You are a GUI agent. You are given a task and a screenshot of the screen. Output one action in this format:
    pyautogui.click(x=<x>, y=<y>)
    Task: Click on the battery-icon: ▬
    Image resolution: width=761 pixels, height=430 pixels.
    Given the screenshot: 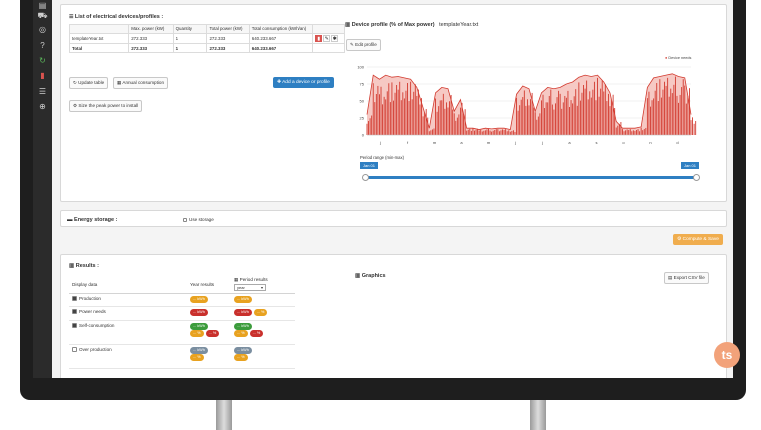 What is the action you would take?
    pyautogui.click(x=71, y=220)
    